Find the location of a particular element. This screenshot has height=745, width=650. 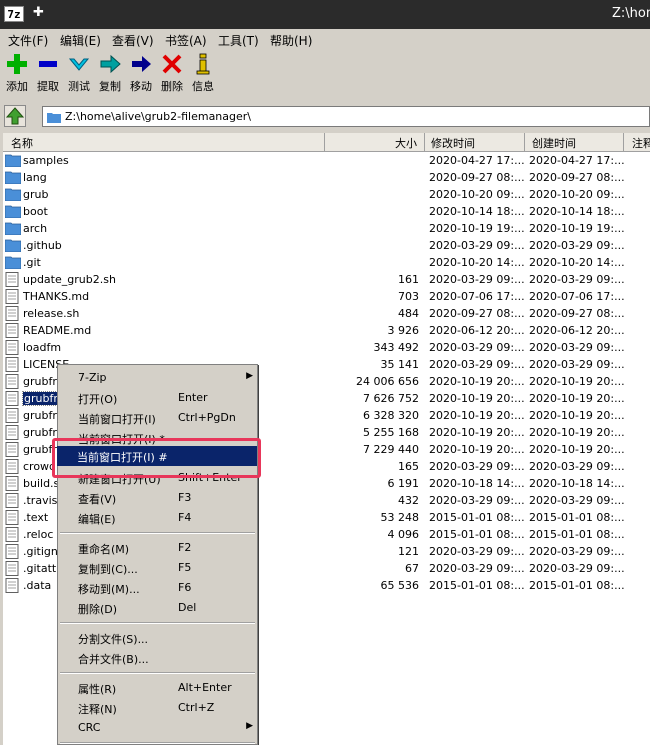

context-menu-item: 移动到(M)... F6 is located at coordinates (157, 588).